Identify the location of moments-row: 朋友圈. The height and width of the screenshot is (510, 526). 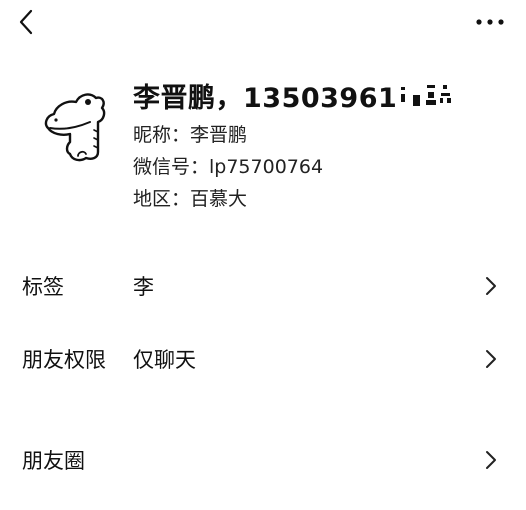
(263, 460).